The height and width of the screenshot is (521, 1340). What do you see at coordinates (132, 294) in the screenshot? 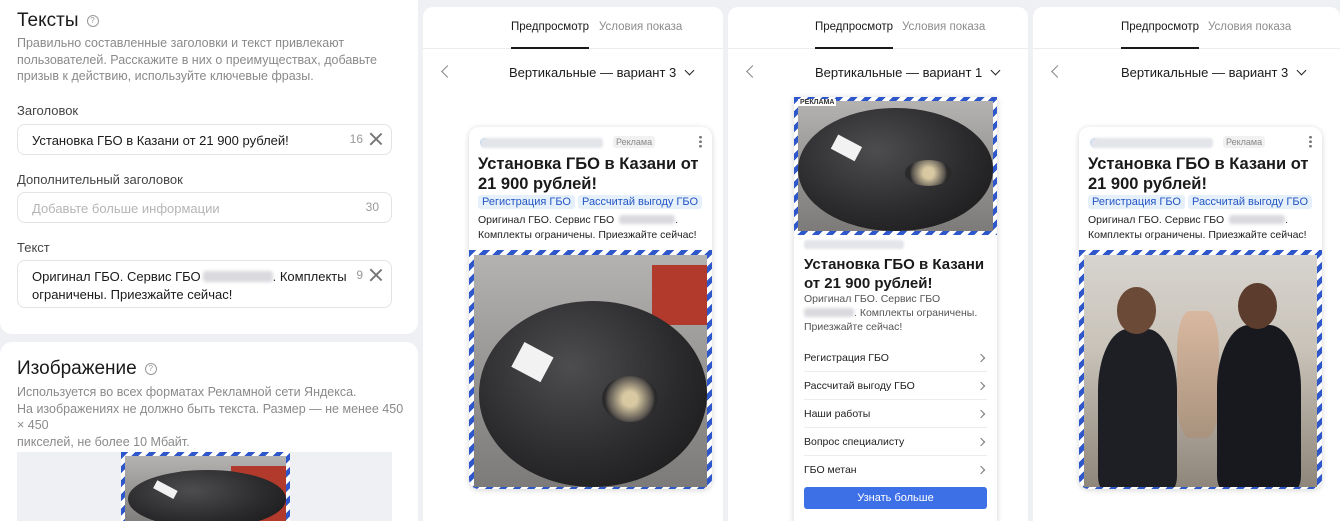
I see `text-value-part: ограничены. Приезжайте сейчас!` at bounding box center [132, 294].